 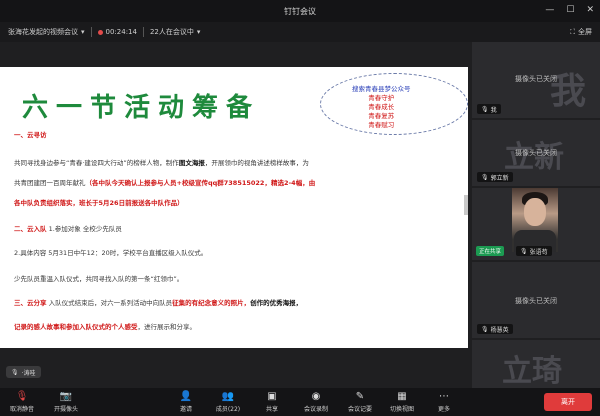 I want to click on meeting-timer: 00:24:14, so click(x=117, y=32).